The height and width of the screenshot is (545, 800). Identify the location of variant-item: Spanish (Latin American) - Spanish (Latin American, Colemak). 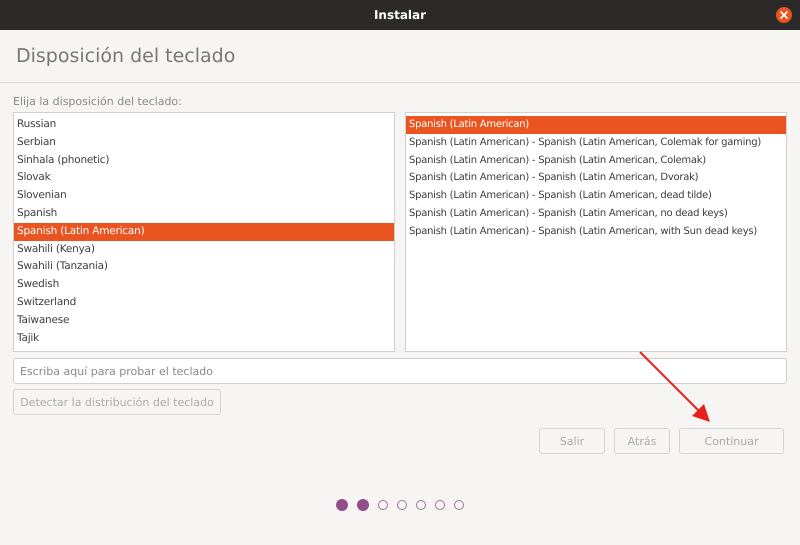
(596, 161).